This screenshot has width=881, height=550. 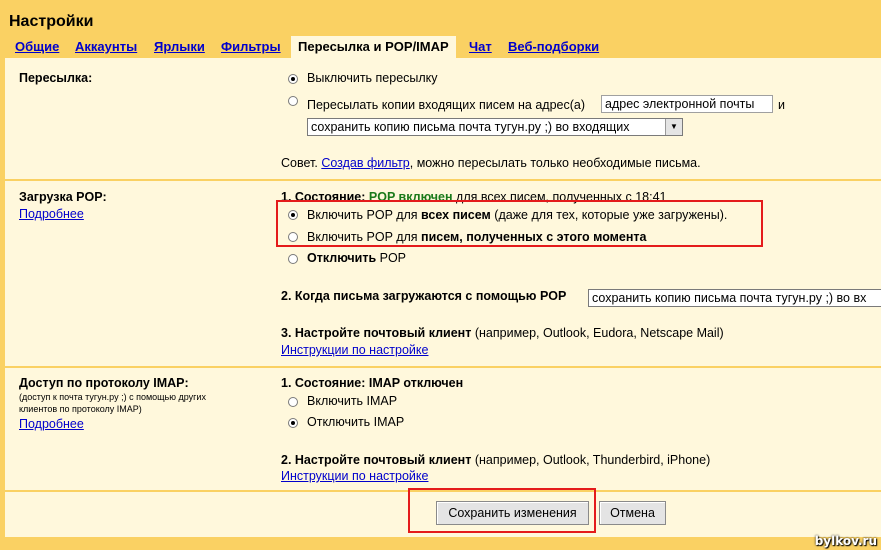 What do you see at coordinates (373, 47) in the screenshot?
I see `tab-forwarding-pop-imap: Пересылка и POP/IMAP` at bounding box center [373, 47].